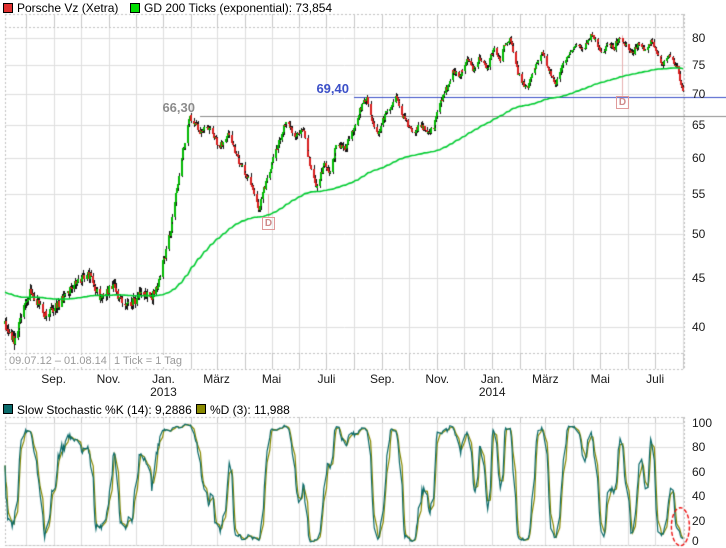  Describe the element at coordinates (699, 234) in the screenshot. I see `price-axis-tick-label: 50` at that location.